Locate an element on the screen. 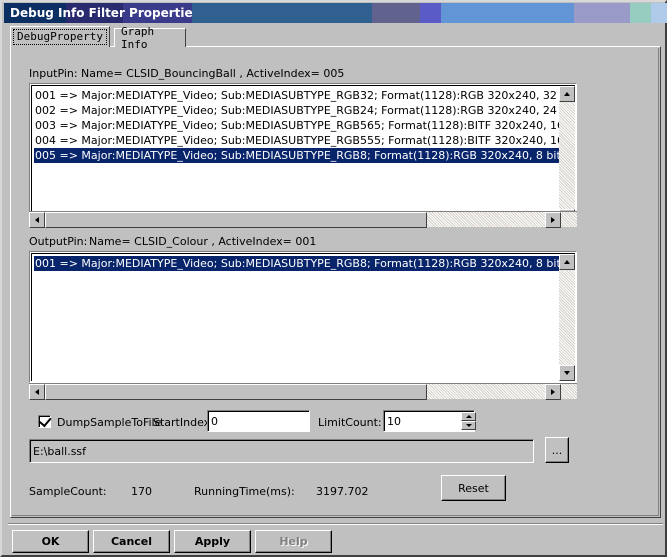 Image resolution: width=667 pixels, height=557 pixels. output-pin-hscrollbar is located at coordinates (303, 391).